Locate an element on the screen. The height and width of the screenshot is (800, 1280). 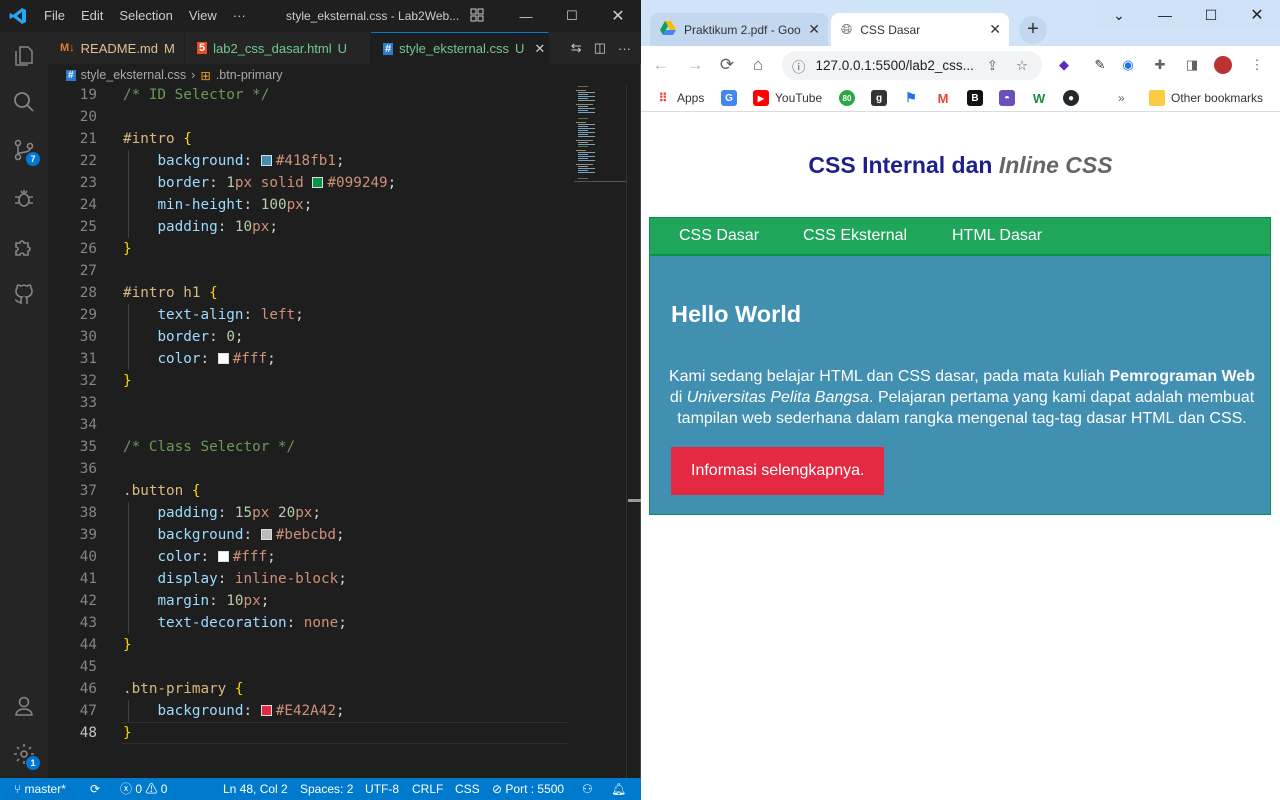
code-line: 26} is located at coordinates (308, 249).